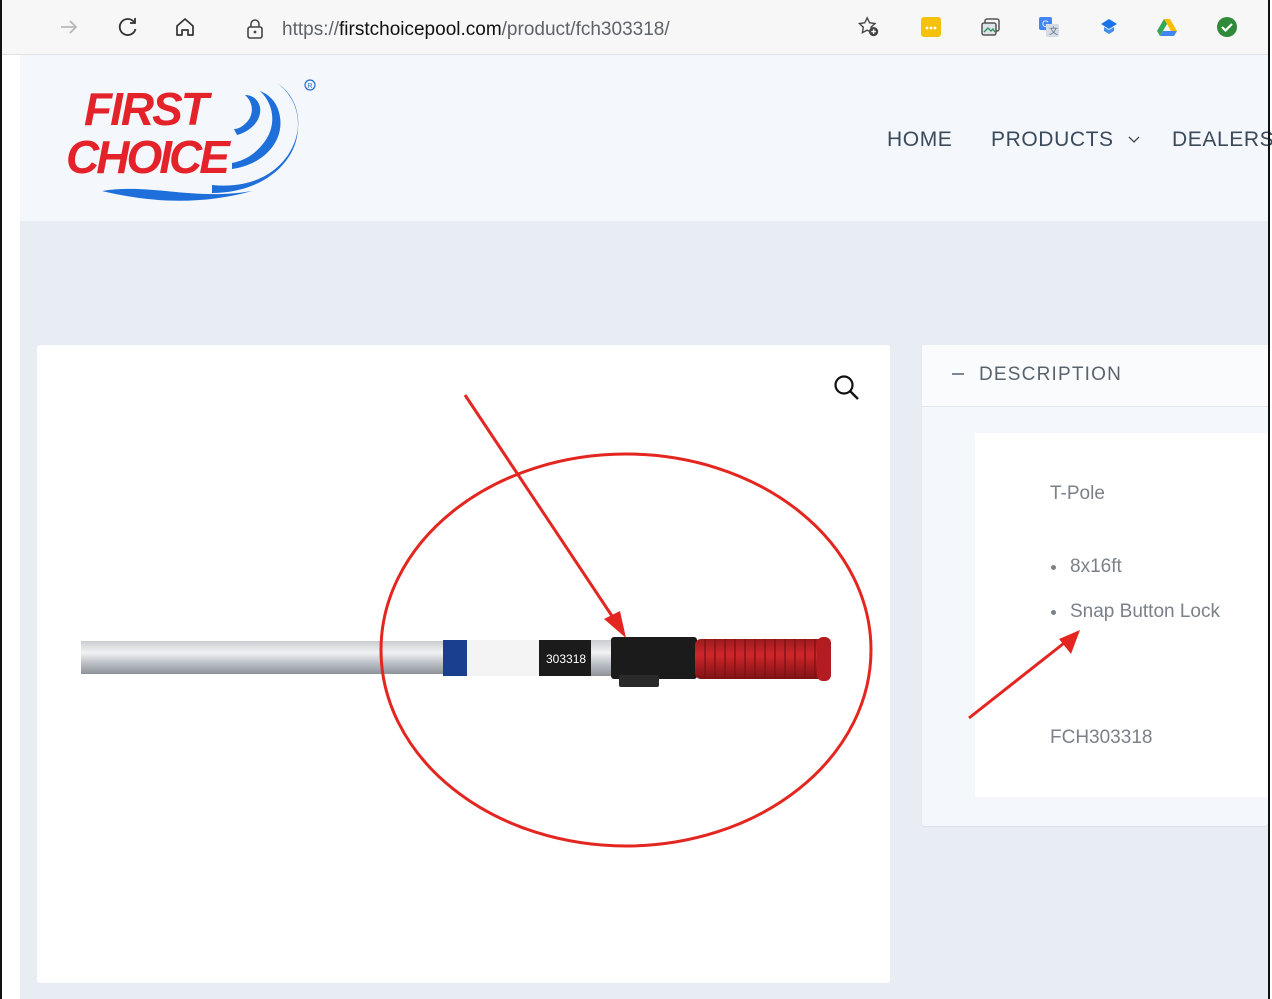 The width and height of the screenshot is (1272, 999). What do you see at coordinates (456, 662) in the screenshot?
I see `product-image: 303318` at bounding box center [456, 662].